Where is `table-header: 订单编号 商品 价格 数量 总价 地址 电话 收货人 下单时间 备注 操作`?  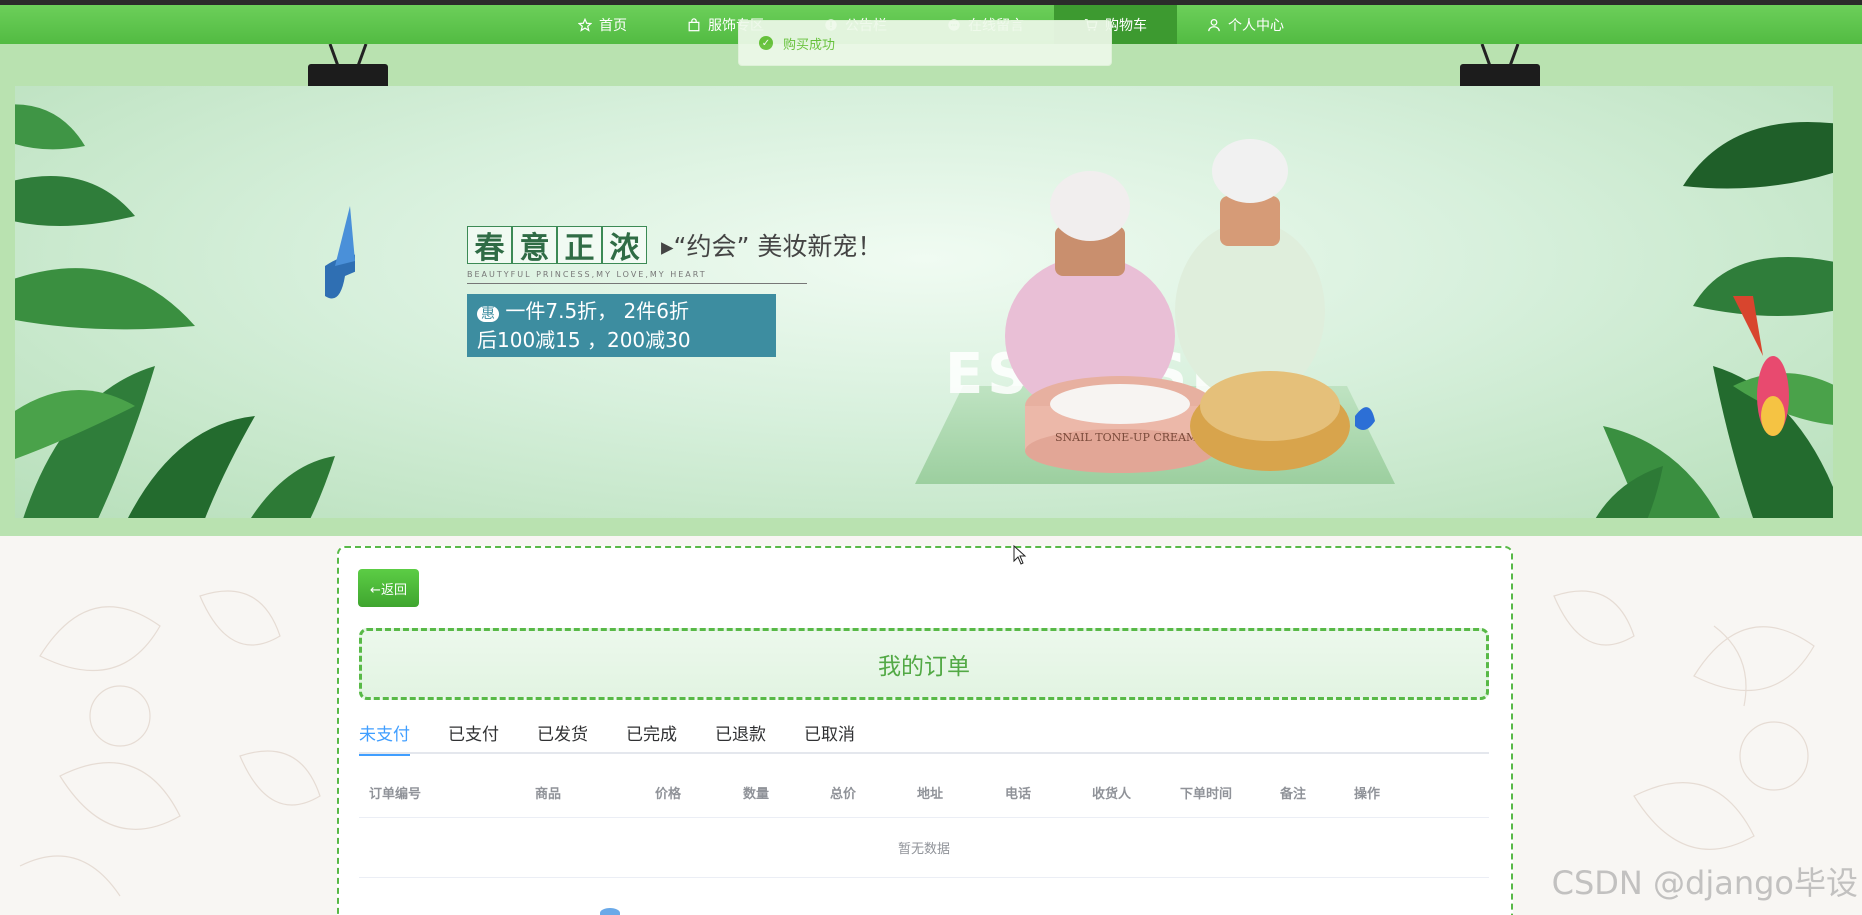 table-header: 订单编号 商品 价格 数量 总价 地址 电话 收货人 下单时间 备注 操作 is located at coordinates (924, 793).